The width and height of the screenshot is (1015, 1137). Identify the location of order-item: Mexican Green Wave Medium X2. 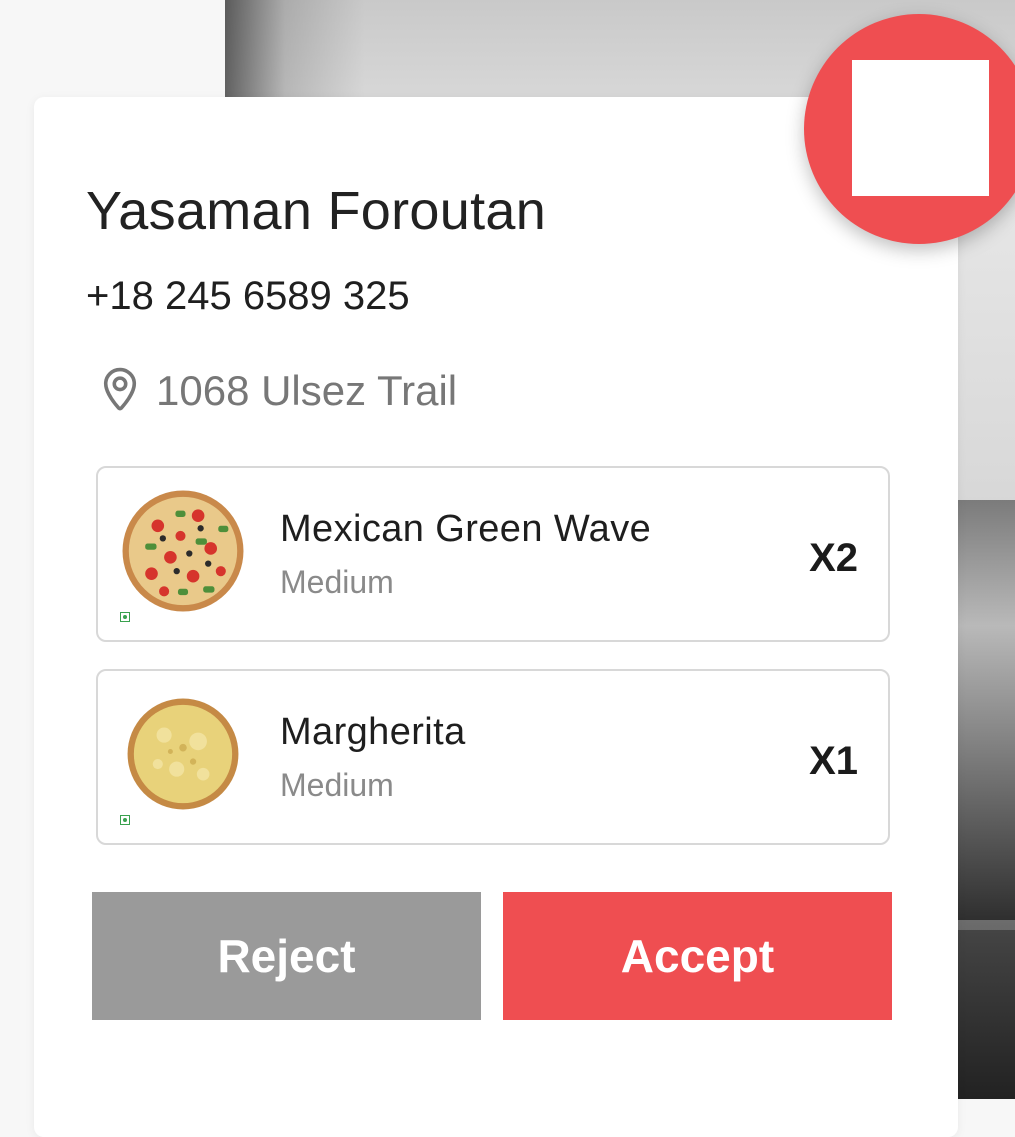
(493, 554).